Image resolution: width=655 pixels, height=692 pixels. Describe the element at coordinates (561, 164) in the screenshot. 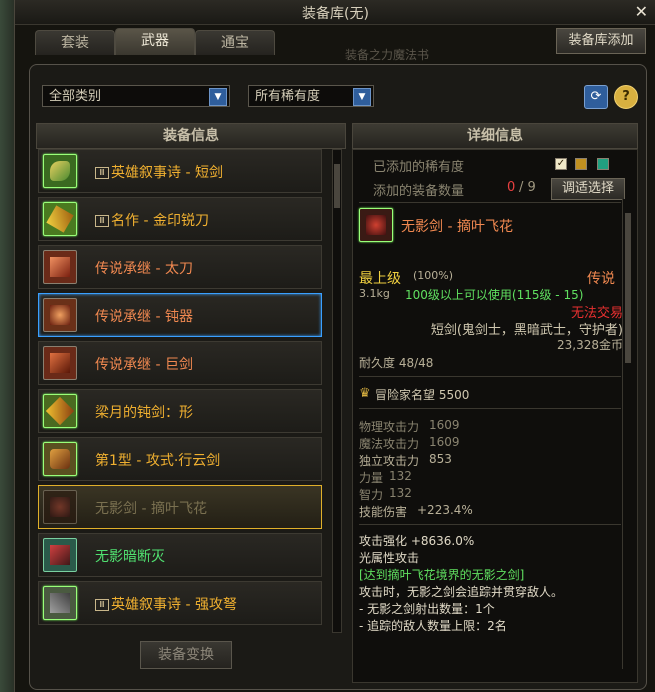

I see `rarity-check-legendary: ✓` at that location.